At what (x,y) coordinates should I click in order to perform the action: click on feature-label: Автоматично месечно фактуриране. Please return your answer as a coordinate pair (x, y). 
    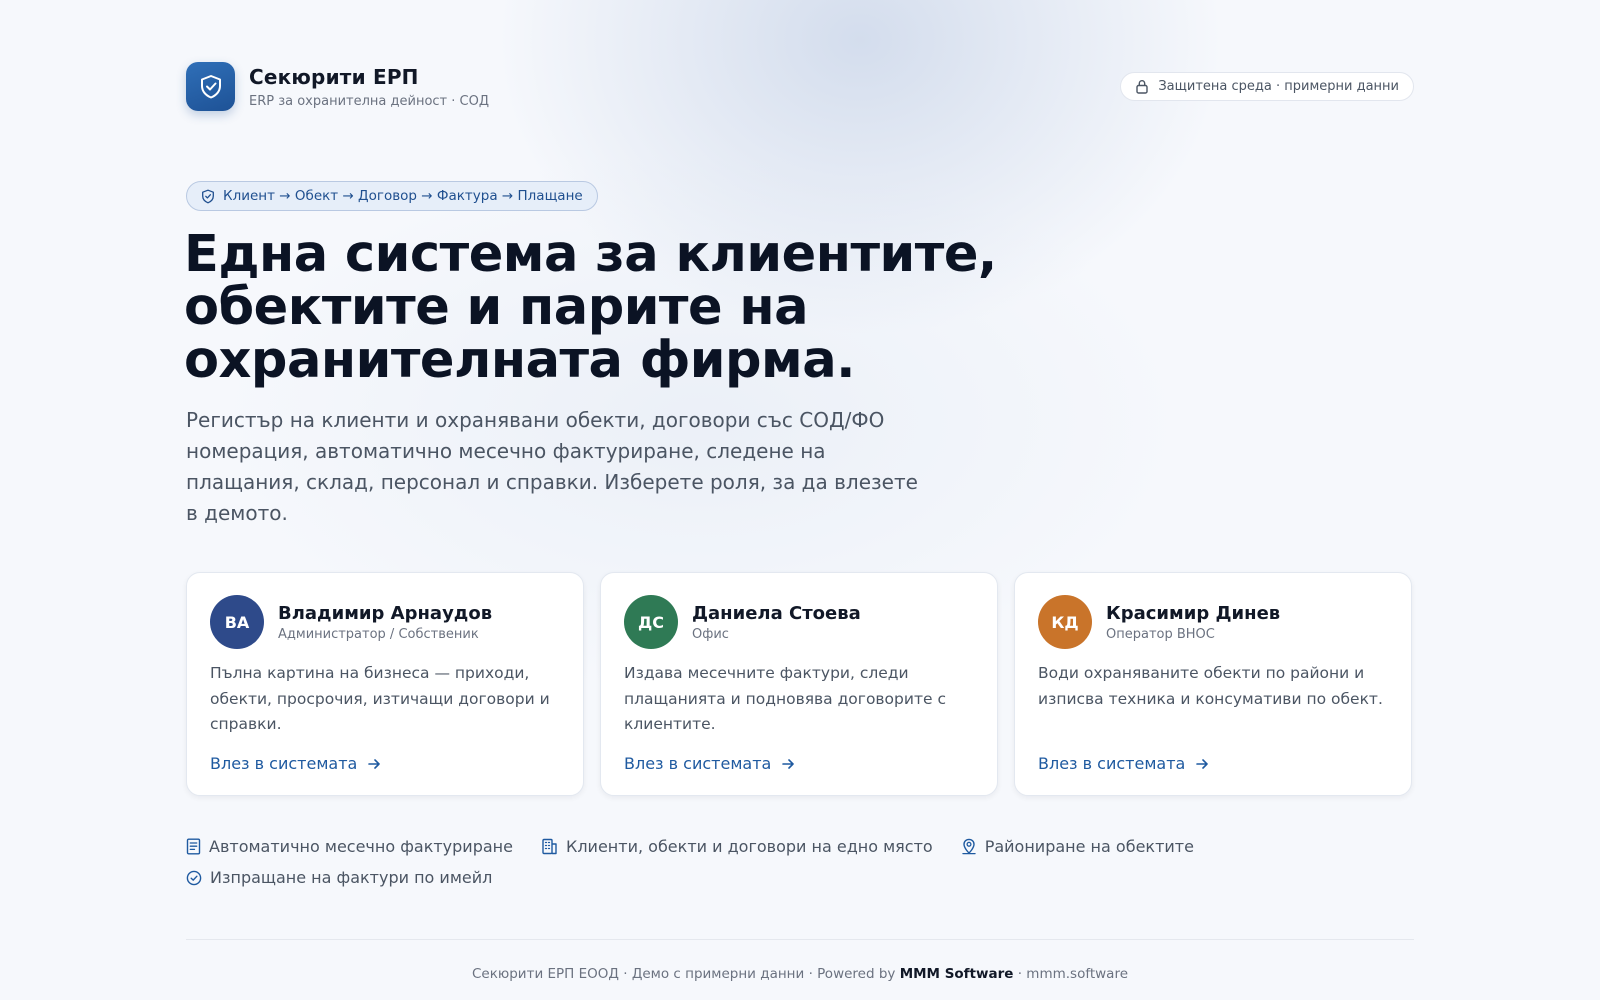
    Looking at the image, I should click on (361, 846).